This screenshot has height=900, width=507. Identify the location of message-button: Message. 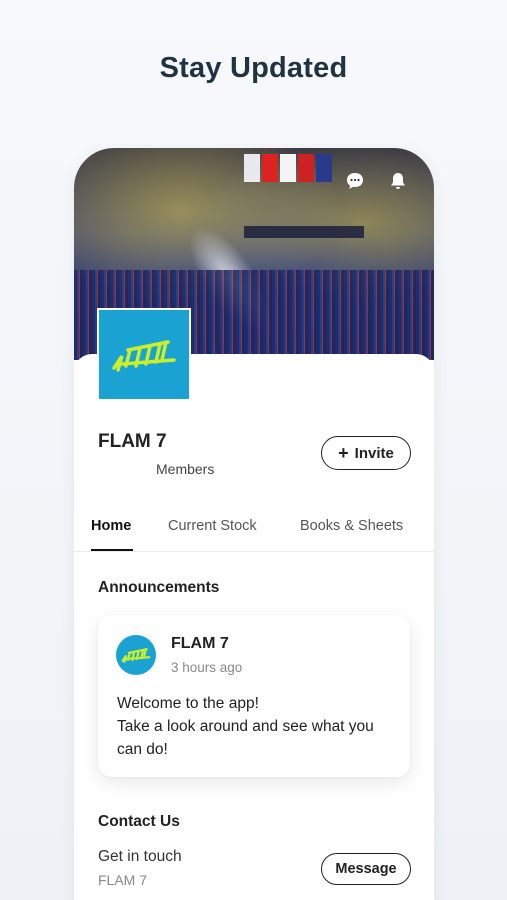
(366, 869).